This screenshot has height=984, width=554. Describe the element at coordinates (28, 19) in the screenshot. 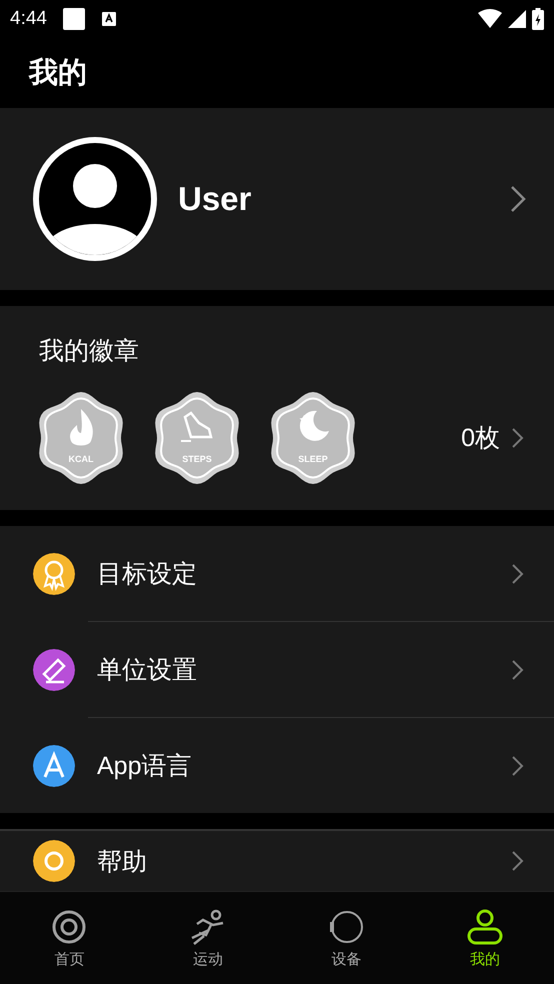

I see `status-time: 4:44` at that location.